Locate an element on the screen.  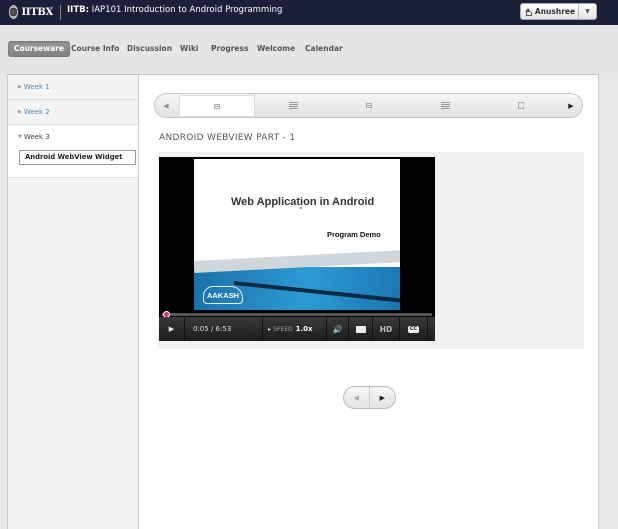
fullscreen-icon is located at coordinates (360, 329).